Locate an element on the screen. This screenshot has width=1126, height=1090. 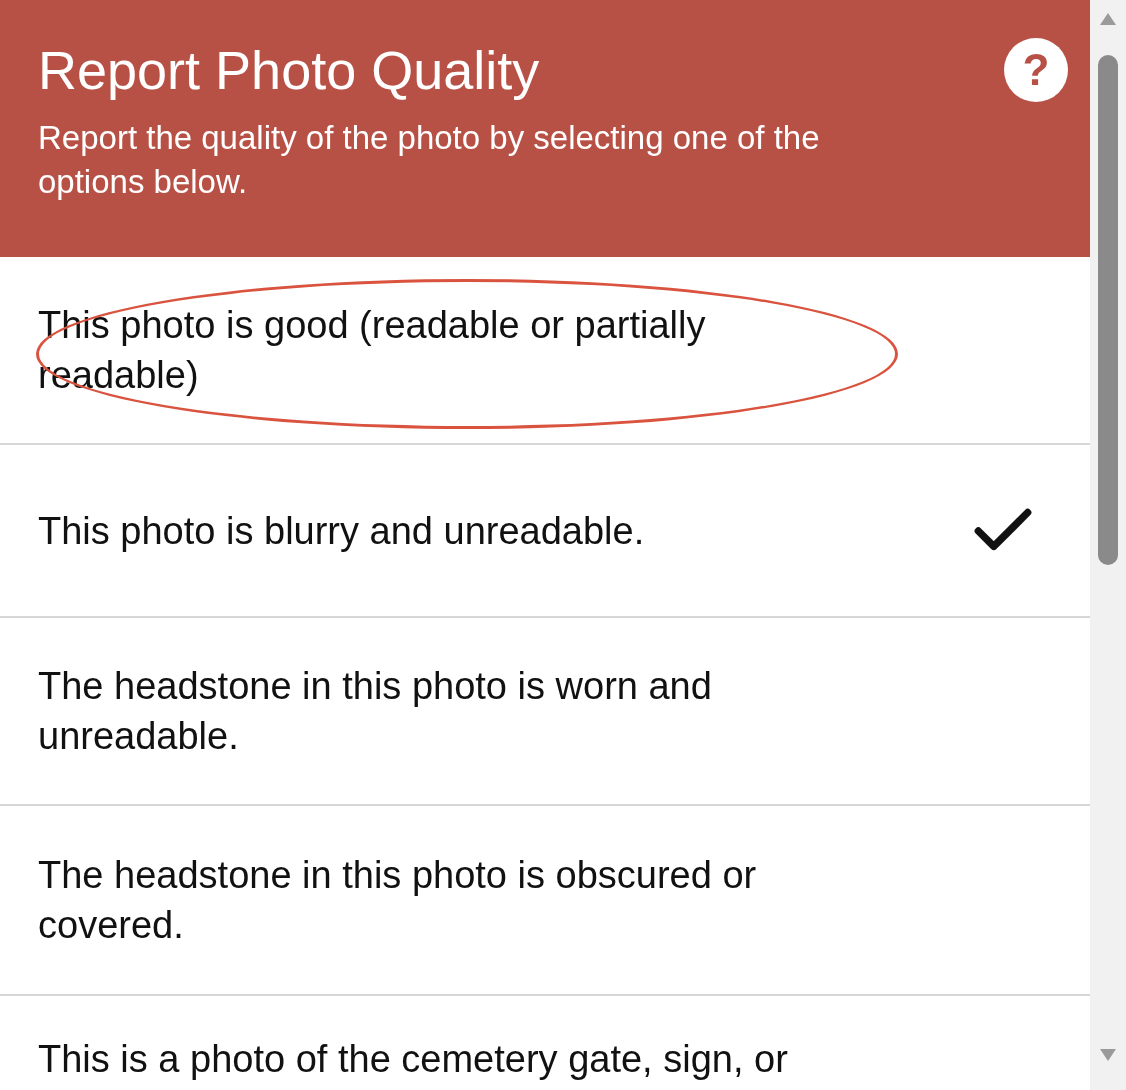
option-label: The headstone in this photo is obscured or covered. is located at coordinates (398, 900).